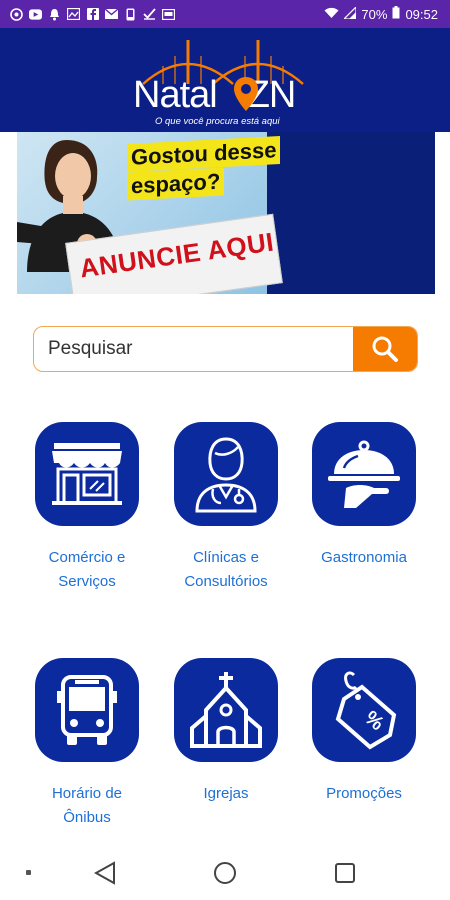  I want to click on status-right: 70% 09:52, so click(381, 13).